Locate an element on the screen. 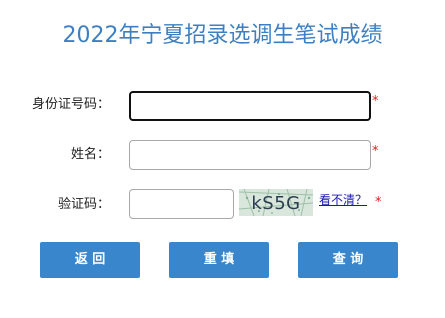 The image size is (445, 318). id-number-input is located at coordinates (250, 106).